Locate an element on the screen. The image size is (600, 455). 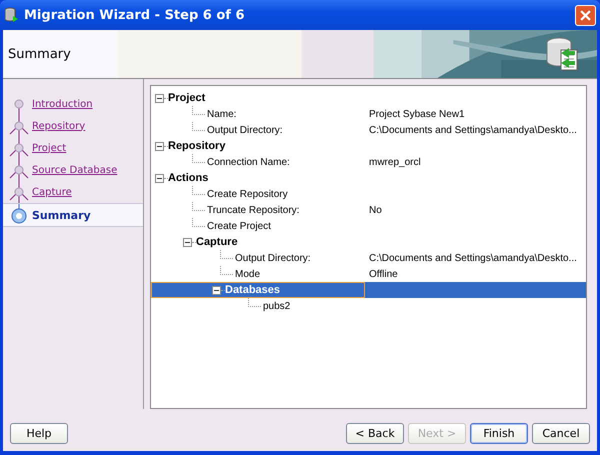
database-icon is located at coordinates (12, 15).